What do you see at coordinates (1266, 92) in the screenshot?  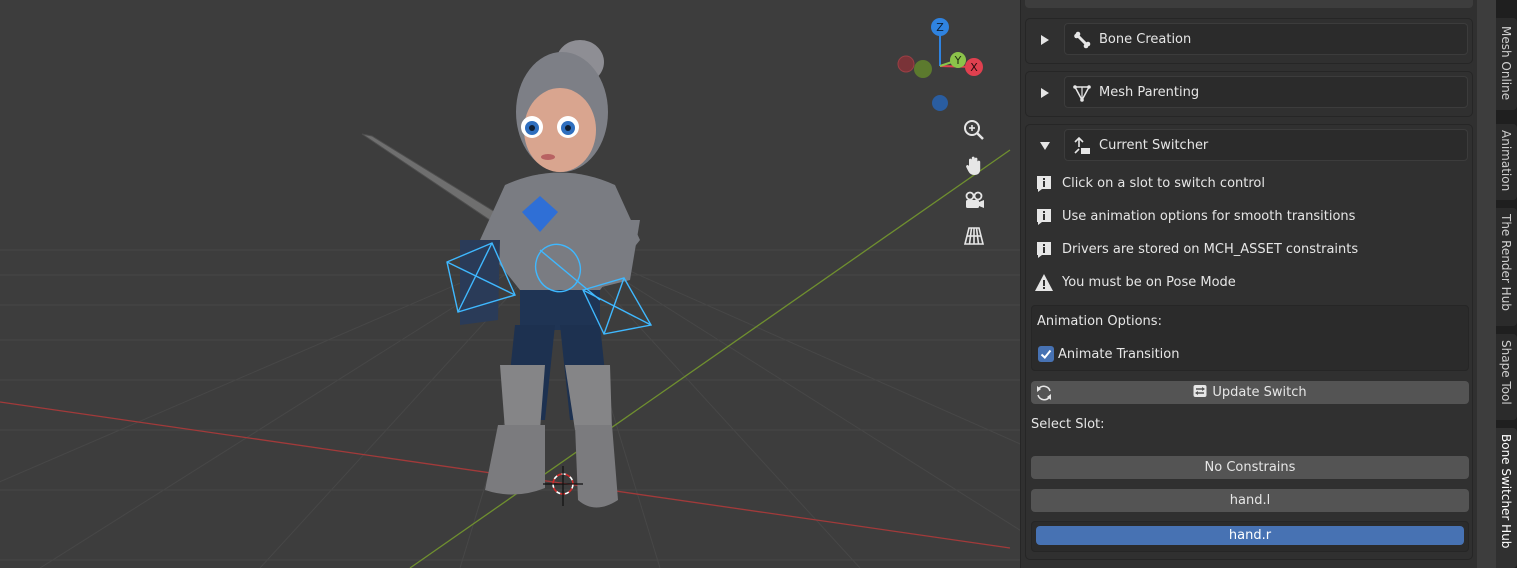 I see `mesh-parenting-title-box: Mesh Parenting` at bounding box center [1266, 92].